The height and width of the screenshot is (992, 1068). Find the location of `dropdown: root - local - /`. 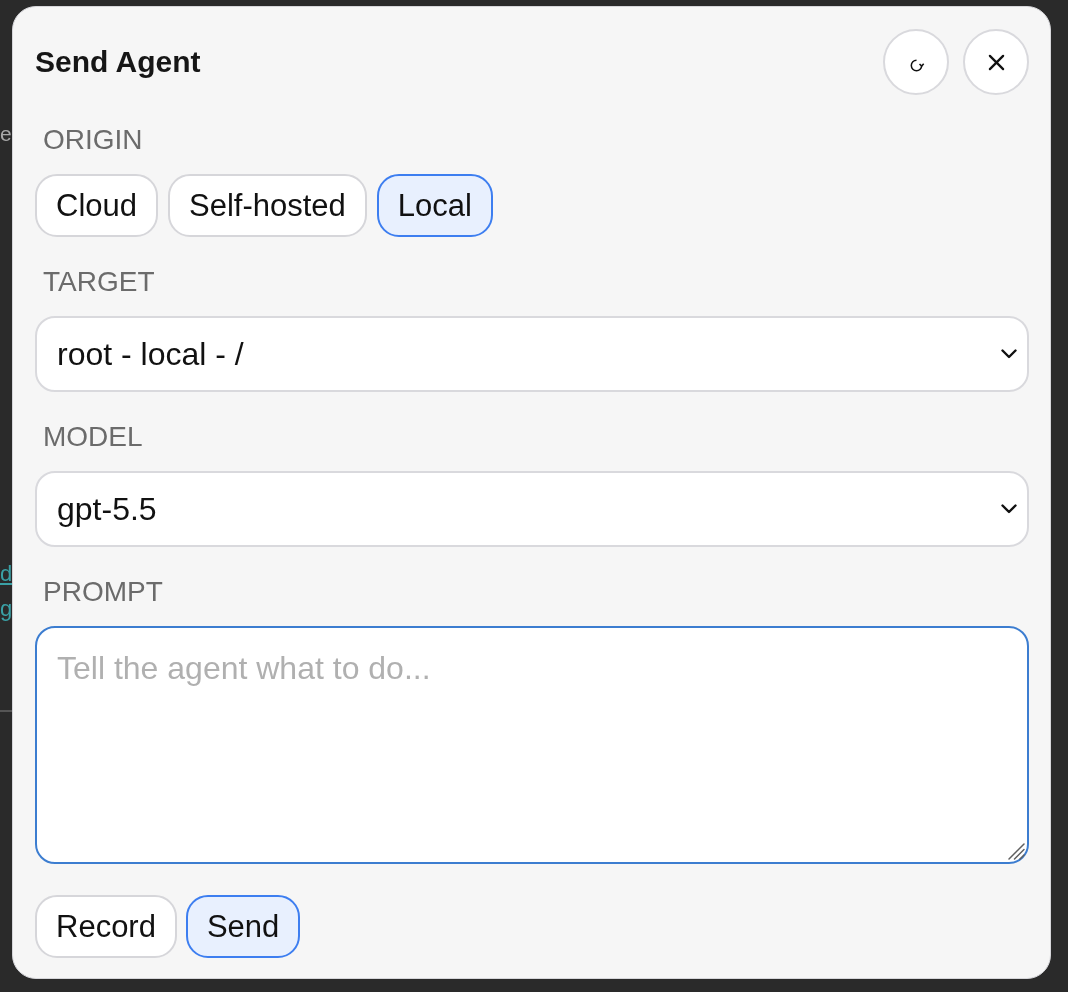

dropdown: root - local - / is located at coordinates (532, 354).